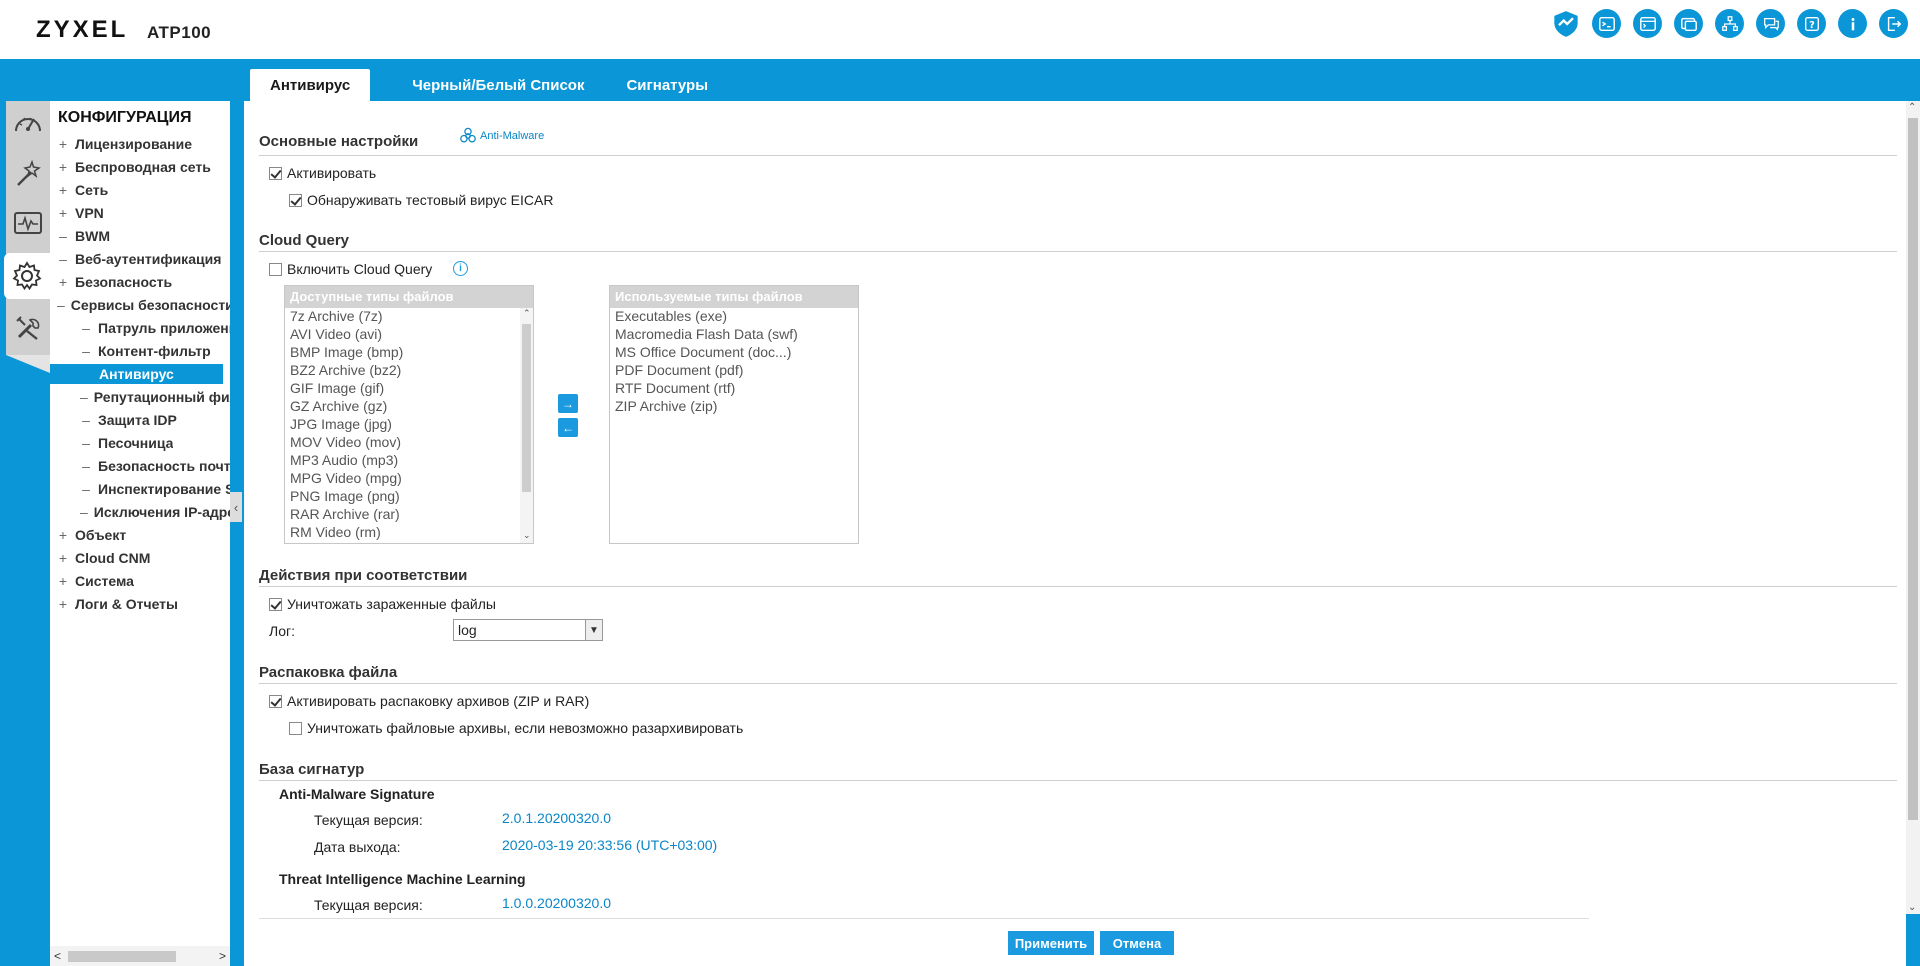 The width and height of the screenshot is (1920, 966). Describe the element at coordinates (91, 535) in the screenshot. I see `sidebar-item: + Объект` at that location.